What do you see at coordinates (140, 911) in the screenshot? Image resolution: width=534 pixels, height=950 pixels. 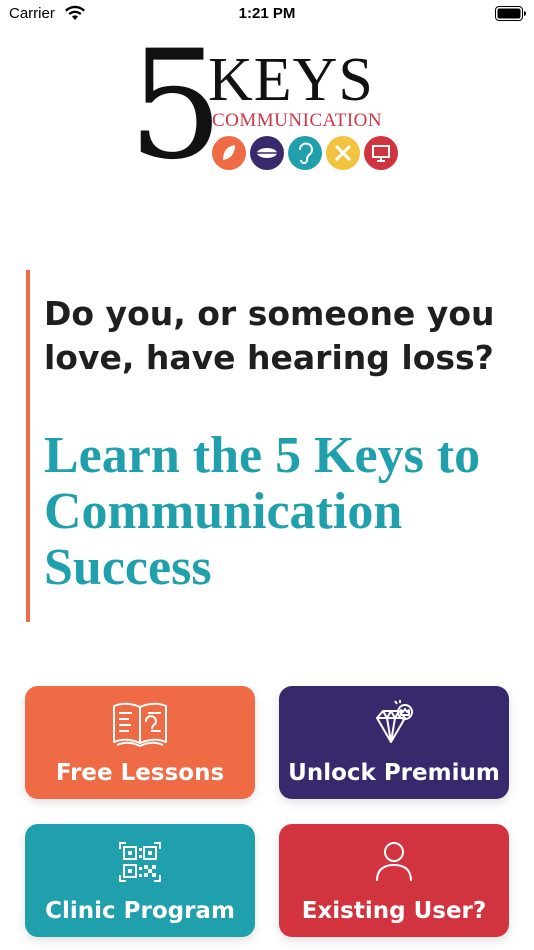 I see `clinic-program-label: Clinic Program` at bounding box center [140, 911].